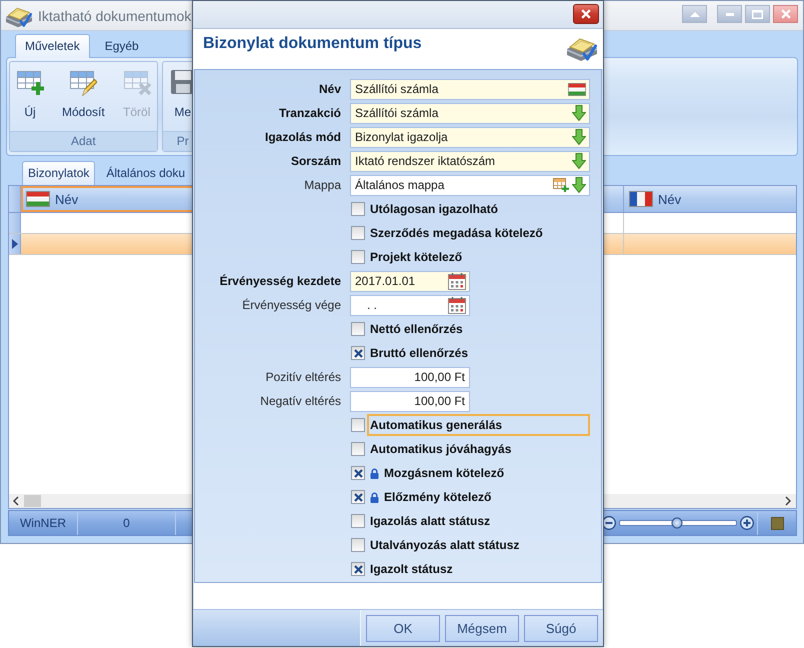 The image size is (804, 648). I want to click on field-label: Pozitív eltérés, so click(303, 377).